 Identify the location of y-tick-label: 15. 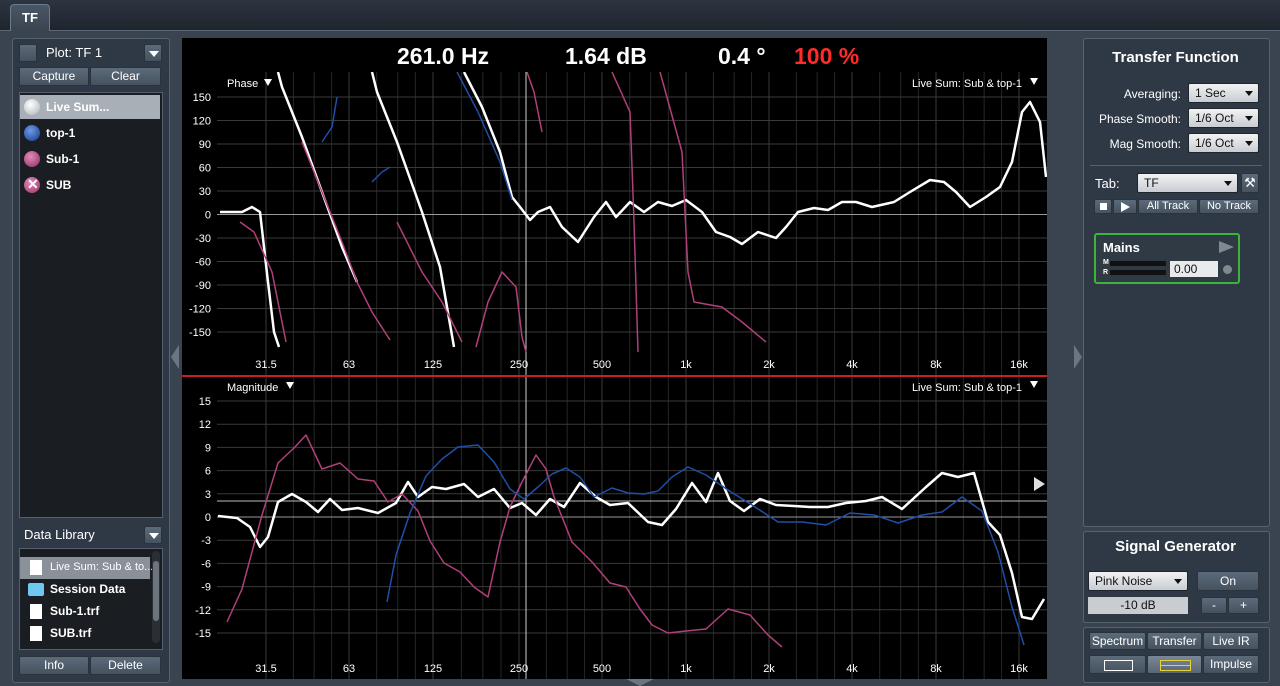
(205, 402).